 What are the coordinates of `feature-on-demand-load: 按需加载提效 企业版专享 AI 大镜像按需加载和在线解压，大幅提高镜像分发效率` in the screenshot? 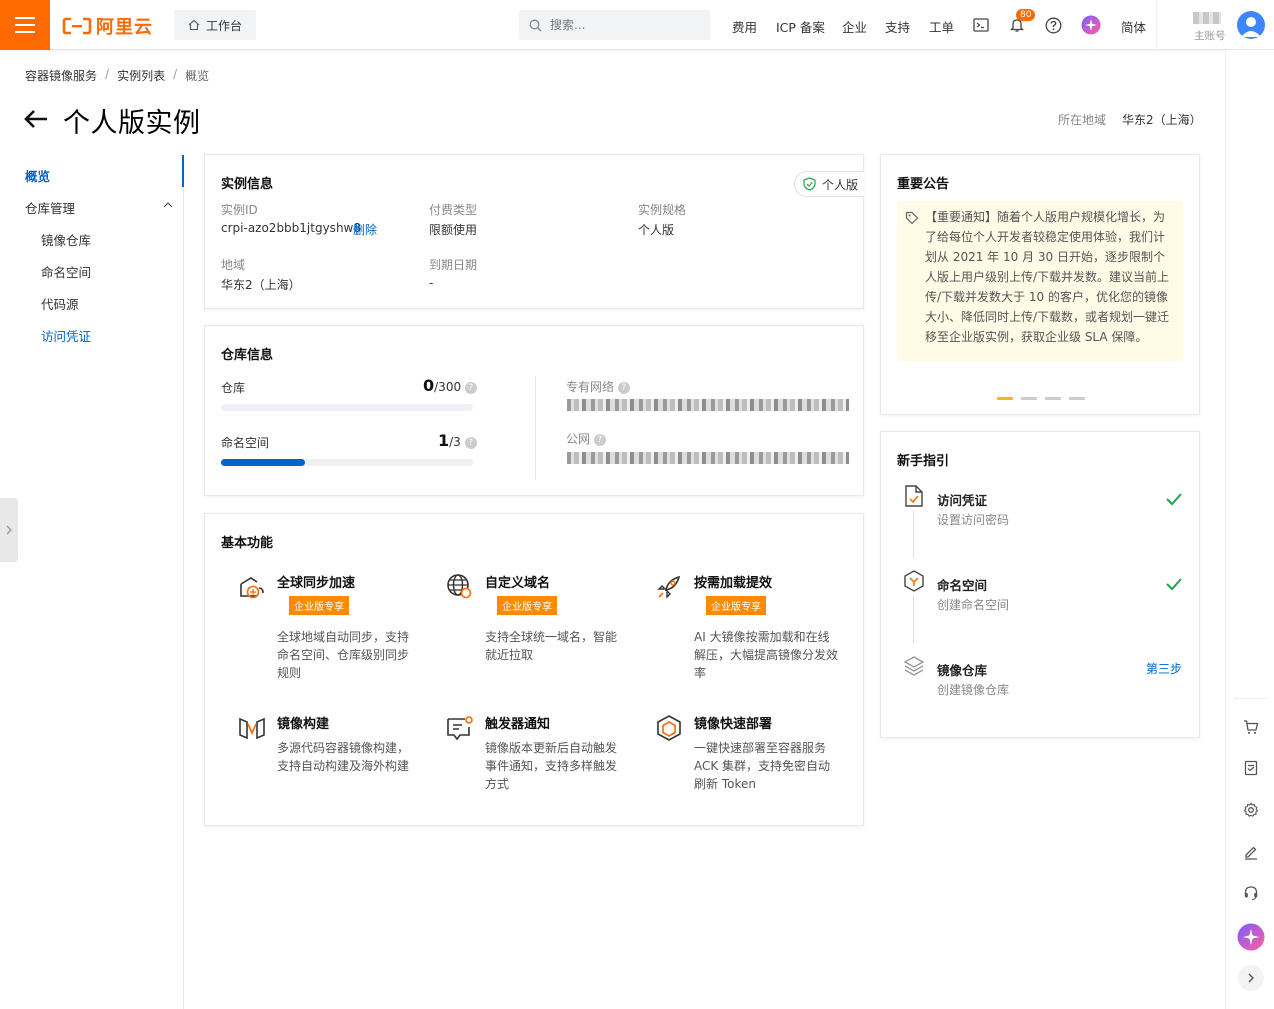 It's located at (749, 627).